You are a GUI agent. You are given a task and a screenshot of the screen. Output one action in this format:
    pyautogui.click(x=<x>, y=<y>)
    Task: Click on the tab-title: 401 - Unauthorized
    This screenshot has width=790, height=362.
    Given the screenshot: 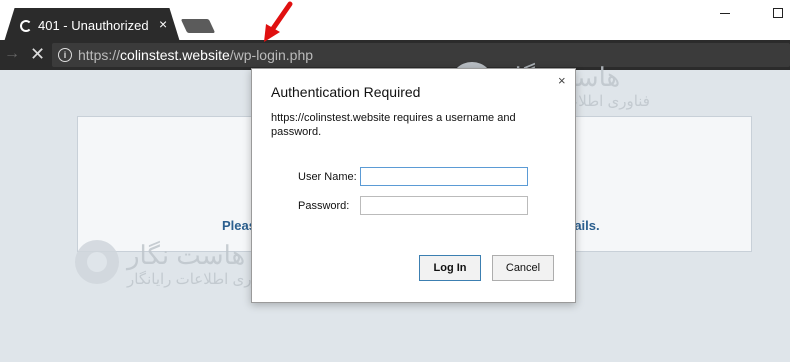 What is the action you would take?
    pyautogui.click(x=93, y=25)
    